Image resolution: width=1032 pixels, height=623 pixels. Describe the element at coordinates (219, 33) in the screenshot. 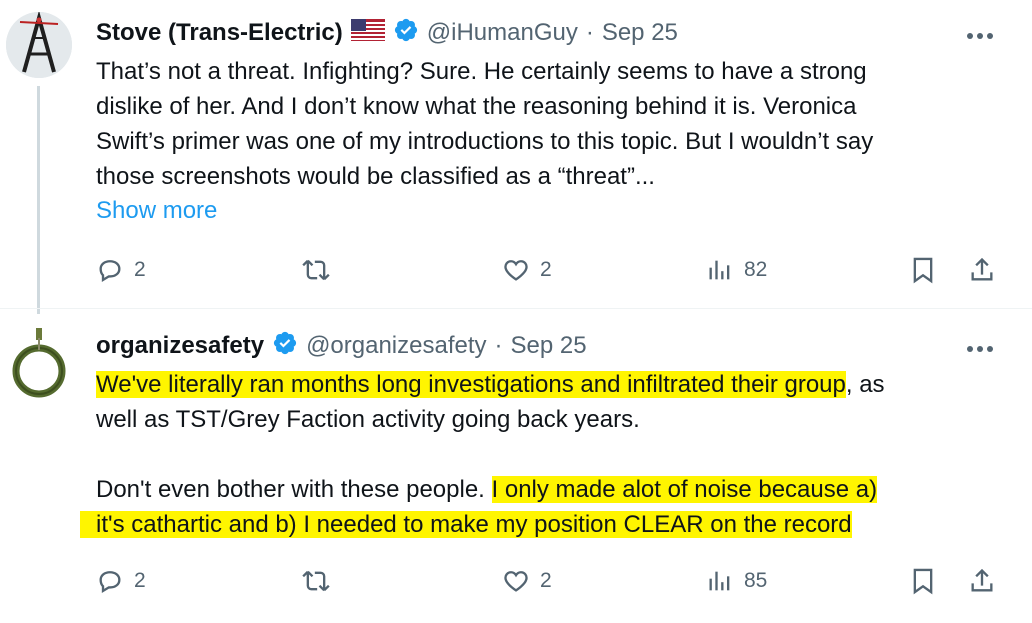

I see `display-name: Stove (Trans-Electric)` at that location.